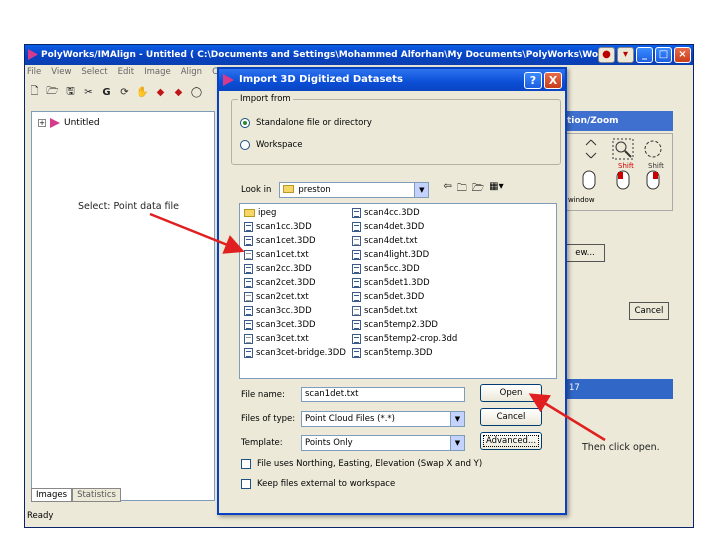 This screenshot has height=540, width=720. I want to click on list-item: scan1cet.txt, so click(276, 255).